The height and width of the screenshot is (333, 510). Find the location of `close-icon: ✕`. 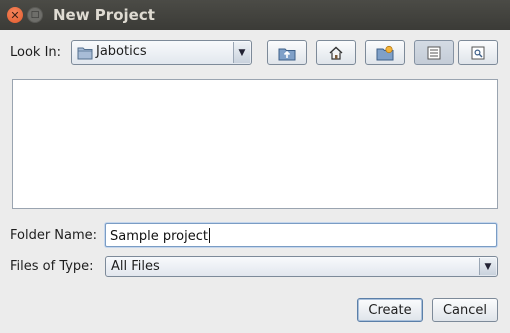

close-icon: ✕ is located at coordinates (15, 15).